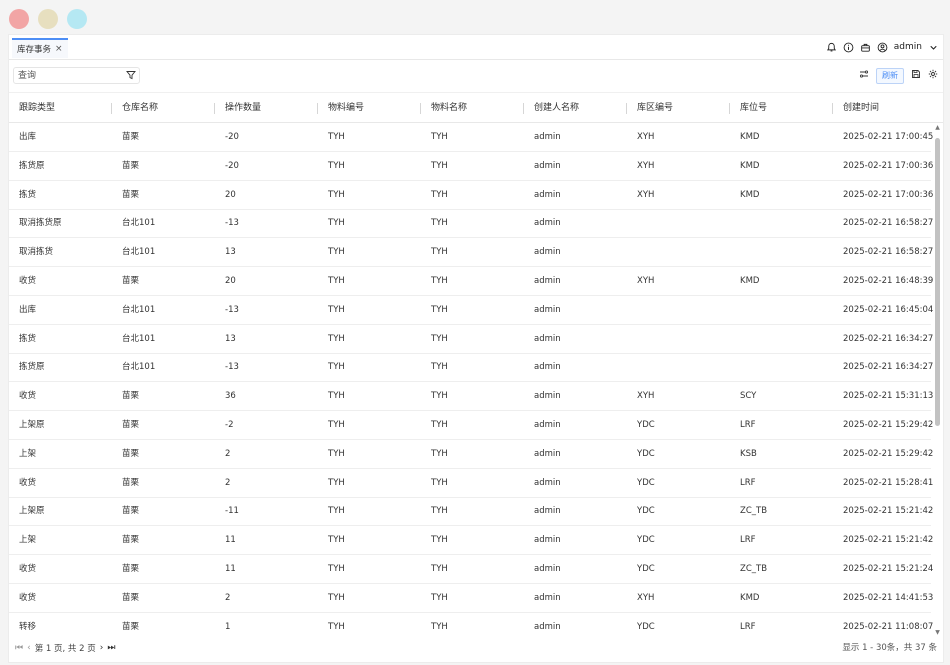 This screenshot has height=665, width=950. What do you see at coordinates (40, 48) in the screenshot?
I see `tab-inventory-transactions: 库存事务 ×` at bounding box center [40, 48].